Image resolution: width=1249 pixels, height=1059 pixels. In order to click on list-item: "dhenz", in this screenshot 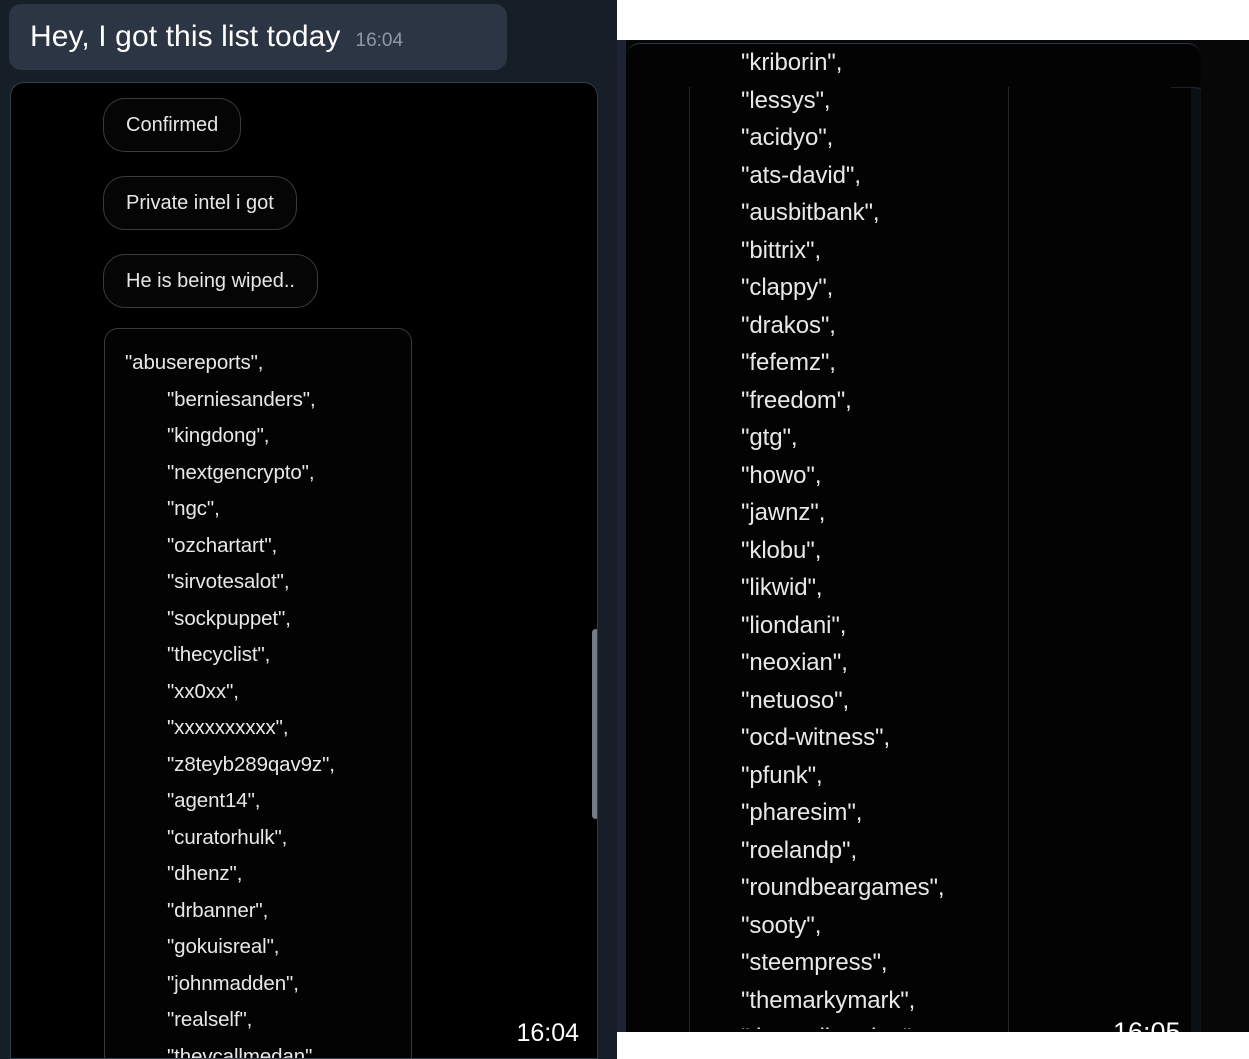, I will do `click(205, 873)`.